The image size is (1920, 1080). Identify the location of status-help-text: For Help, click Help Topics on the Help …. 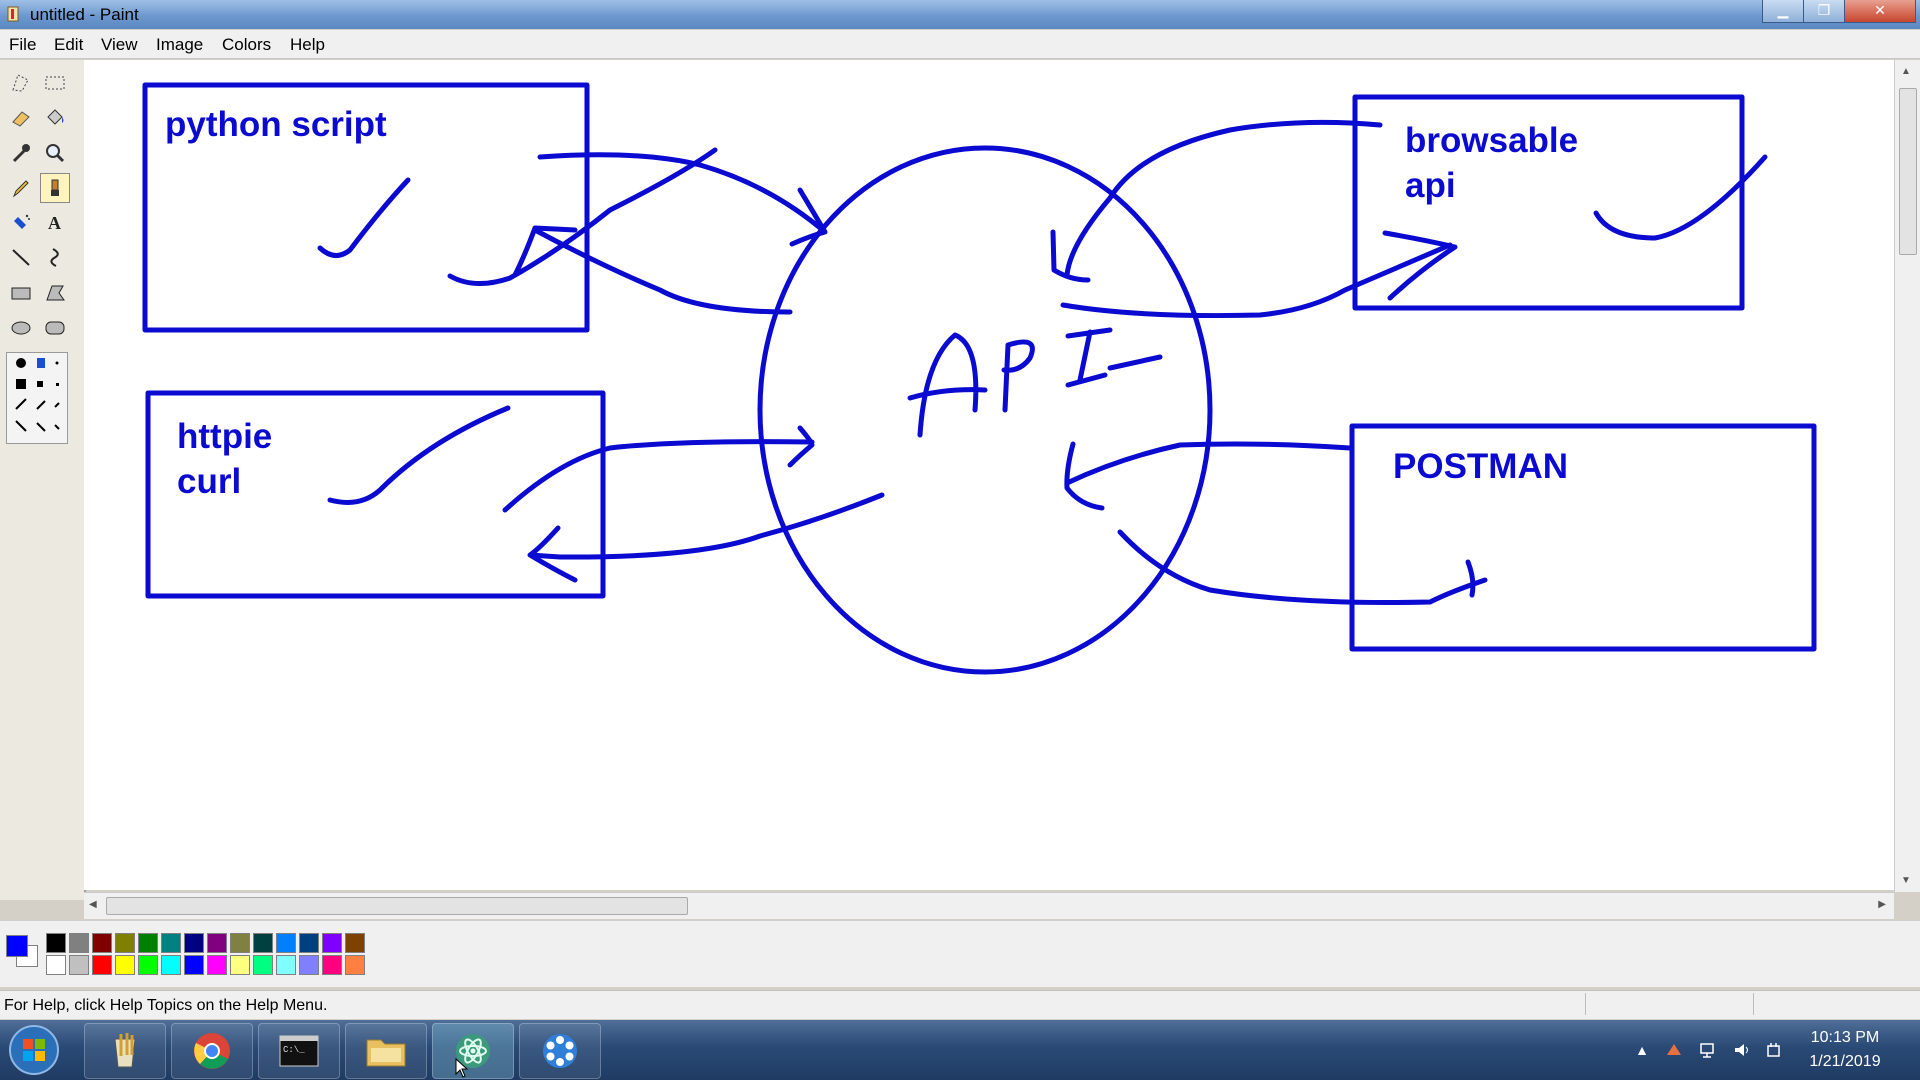
(166, 1005).